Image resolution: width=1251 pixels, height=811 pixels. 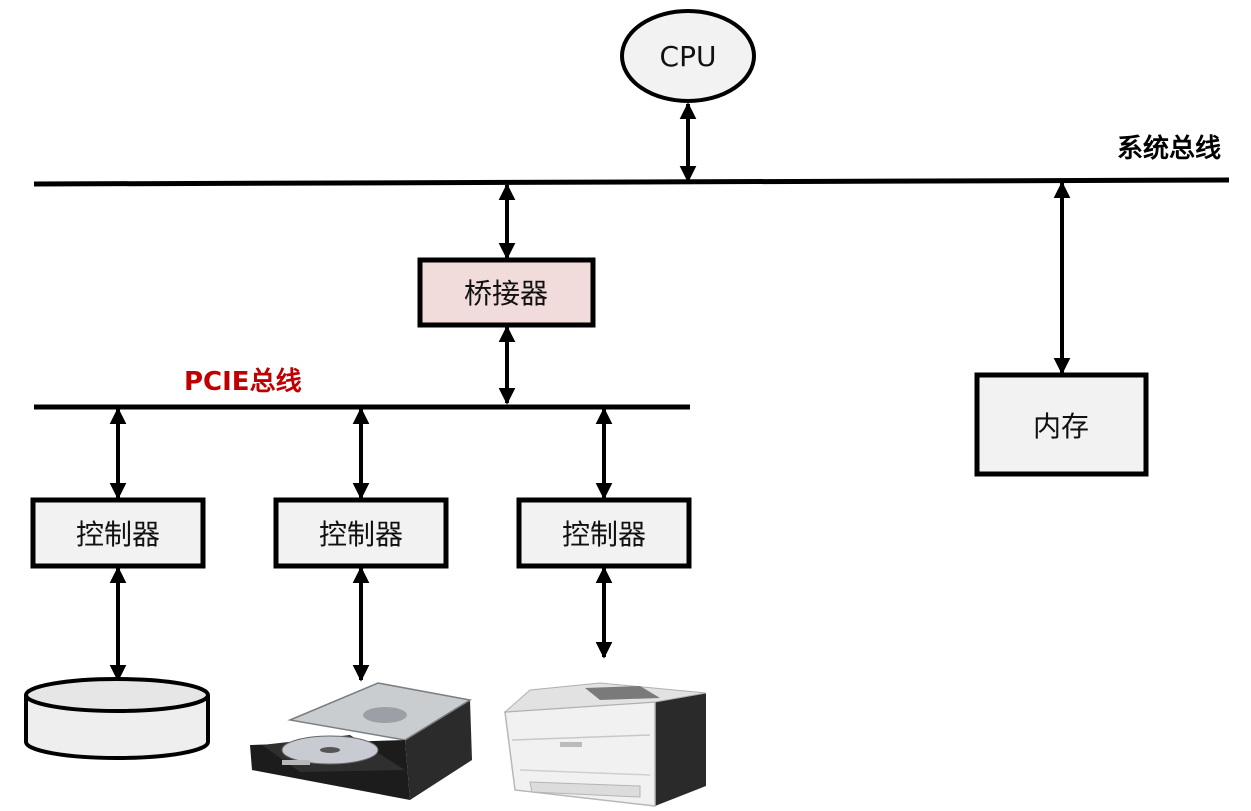 What do you see at coordinates (361, 741) in the screenshot?
I see `optical-drive-icon` at bounding box center [361, 741].